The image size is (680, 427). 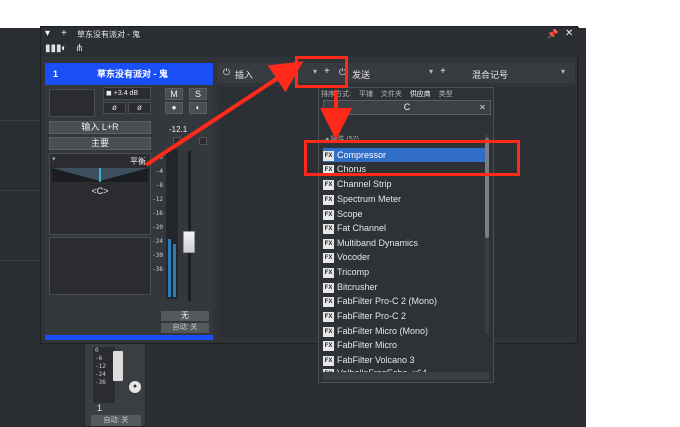 I want to click on window-title: 草东没有派对 - 鬼, so click(x=109, y=34).